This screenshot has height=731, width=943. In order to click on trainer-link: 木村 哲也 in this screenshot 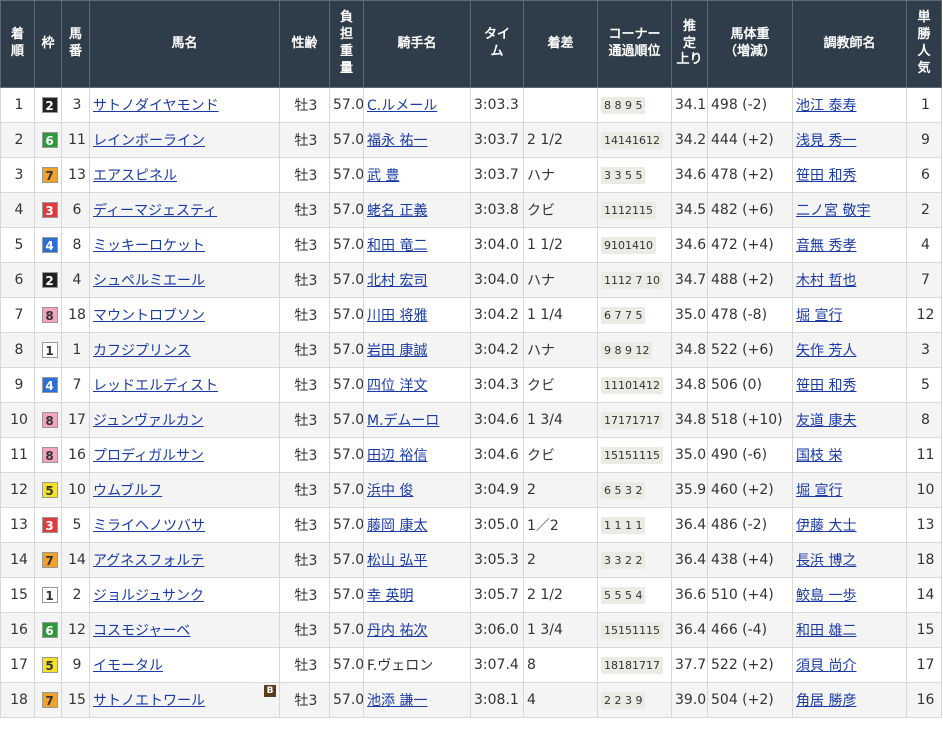, I will do `click(826, 281)`.